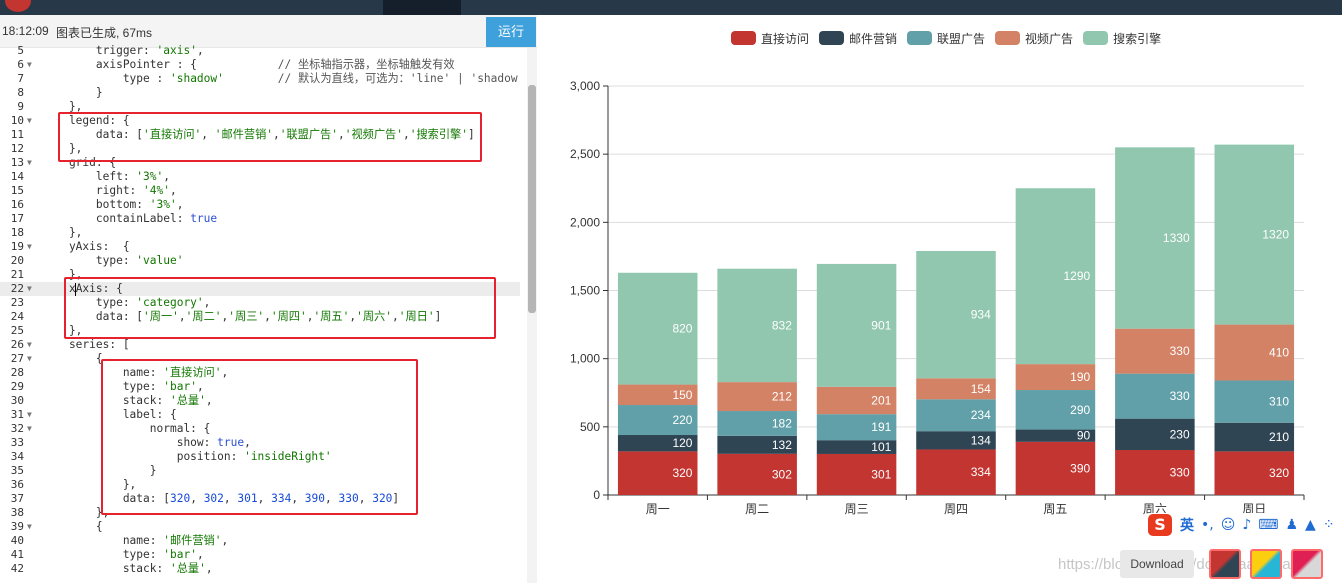 The height and width of the screenshot is (583, 1342). I want to click on line-number: 30, so click(17, 400).